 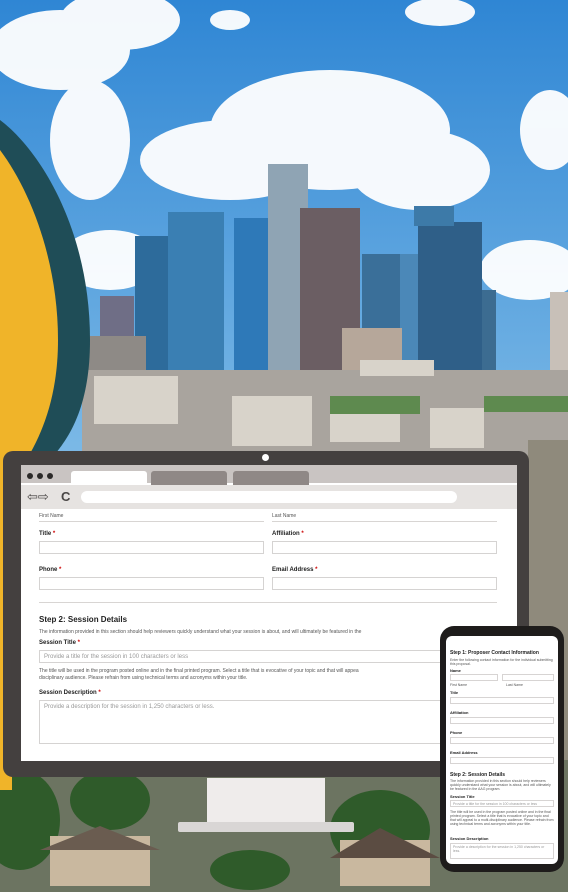 What do you see at coordinates (284, 516) in the screenshot?
I see `last-name-label: Last Name` at bounding box center [284, 516].